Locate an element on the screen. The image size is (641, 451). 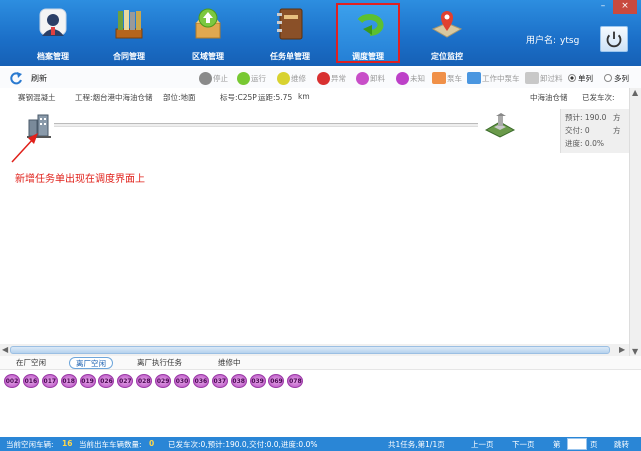
vehicle-badge: 069 is located at coordinates (276, 381).